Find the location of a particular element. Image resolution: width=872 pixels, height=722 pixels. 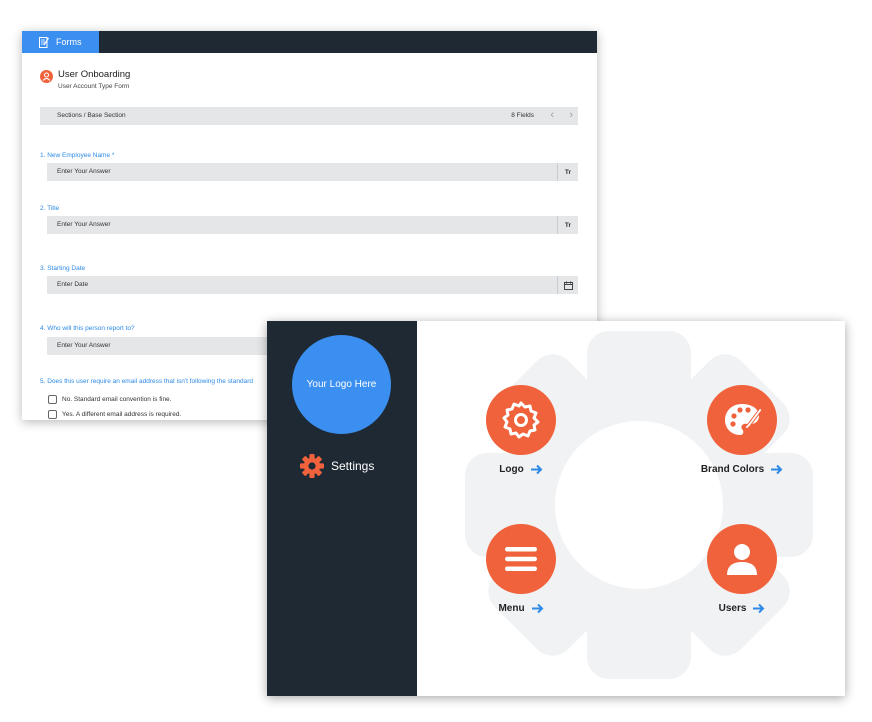

sidebar: Your Logo Here Settings is located at coordinates (342, 508).